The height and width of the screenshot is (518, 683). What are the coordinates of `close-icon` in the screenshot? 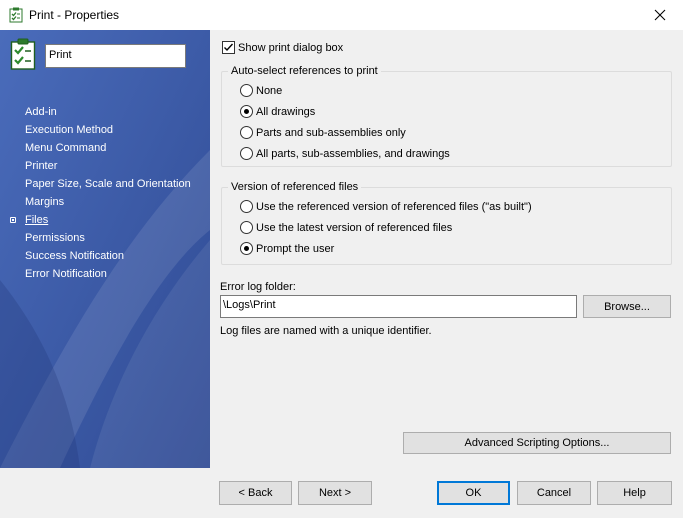 It's located at (660, 15).